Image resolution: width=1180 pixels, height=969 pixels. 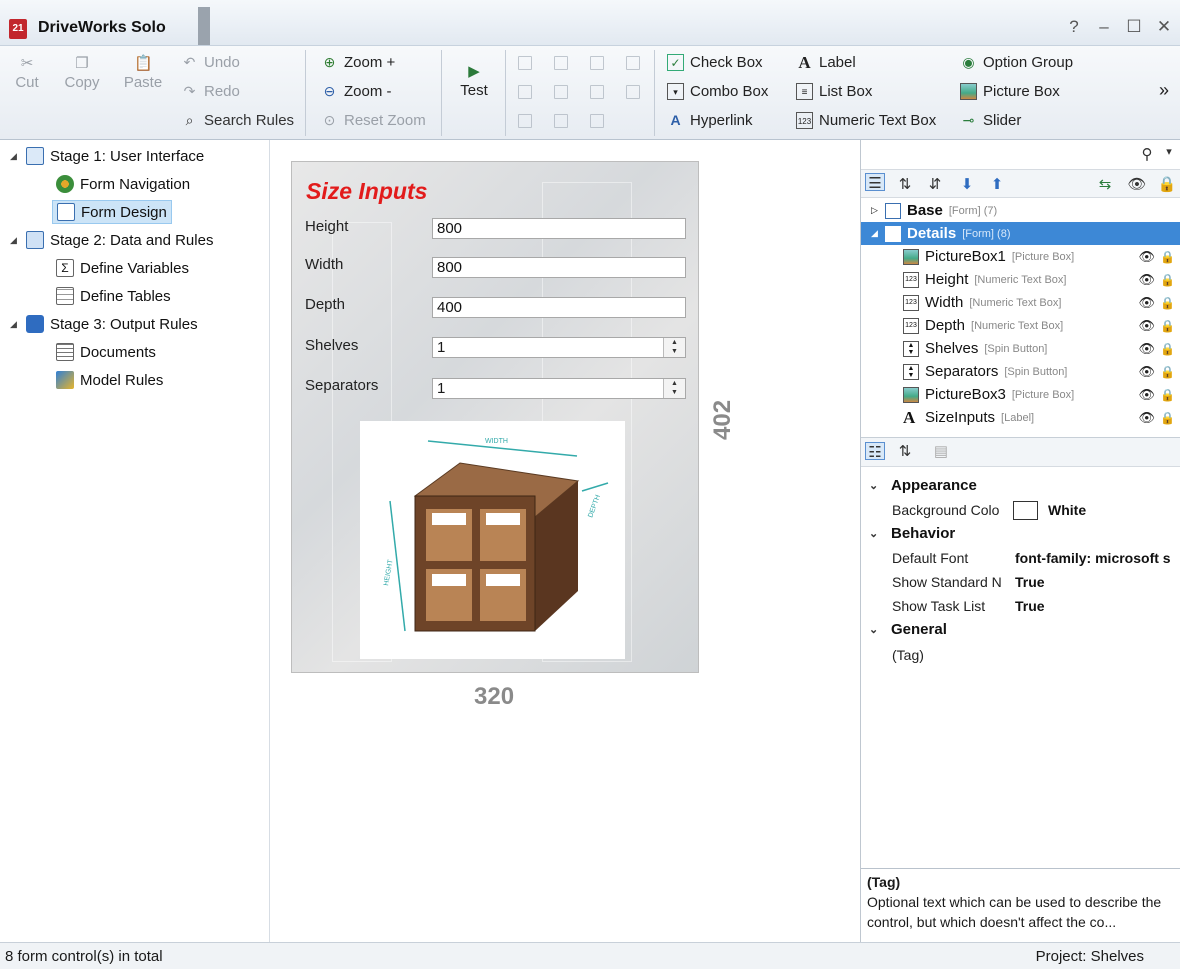 I want to click on width-input, so click(x=559, y=267).